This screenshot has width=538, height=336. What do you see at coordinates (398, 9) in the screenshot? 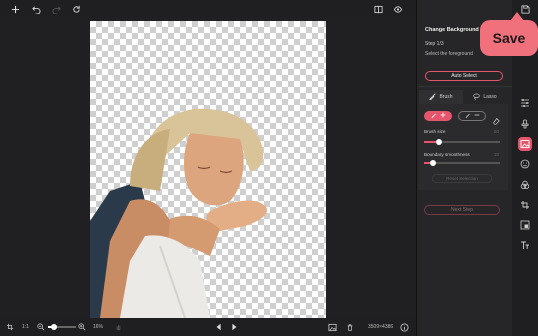
I see `preview-eye-icon` at bounding box center [398, 9].